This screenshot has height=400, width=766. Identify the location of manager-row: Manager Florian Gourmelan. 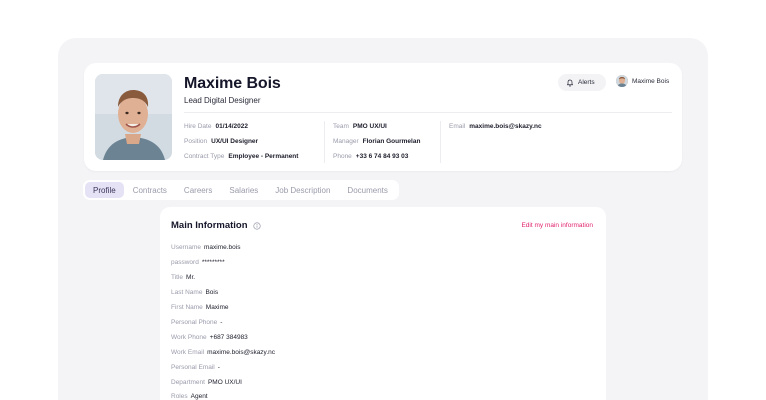
(376, 141).